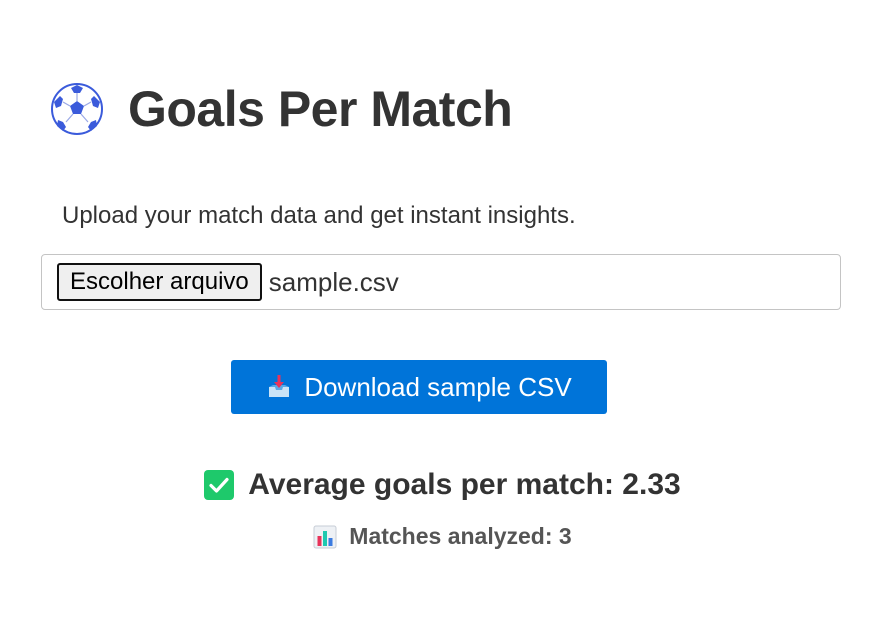  What do you see at coordinates (325, 536) in the screenshot?
I see `bar-chart-icon` at bounding box center [325, 536].